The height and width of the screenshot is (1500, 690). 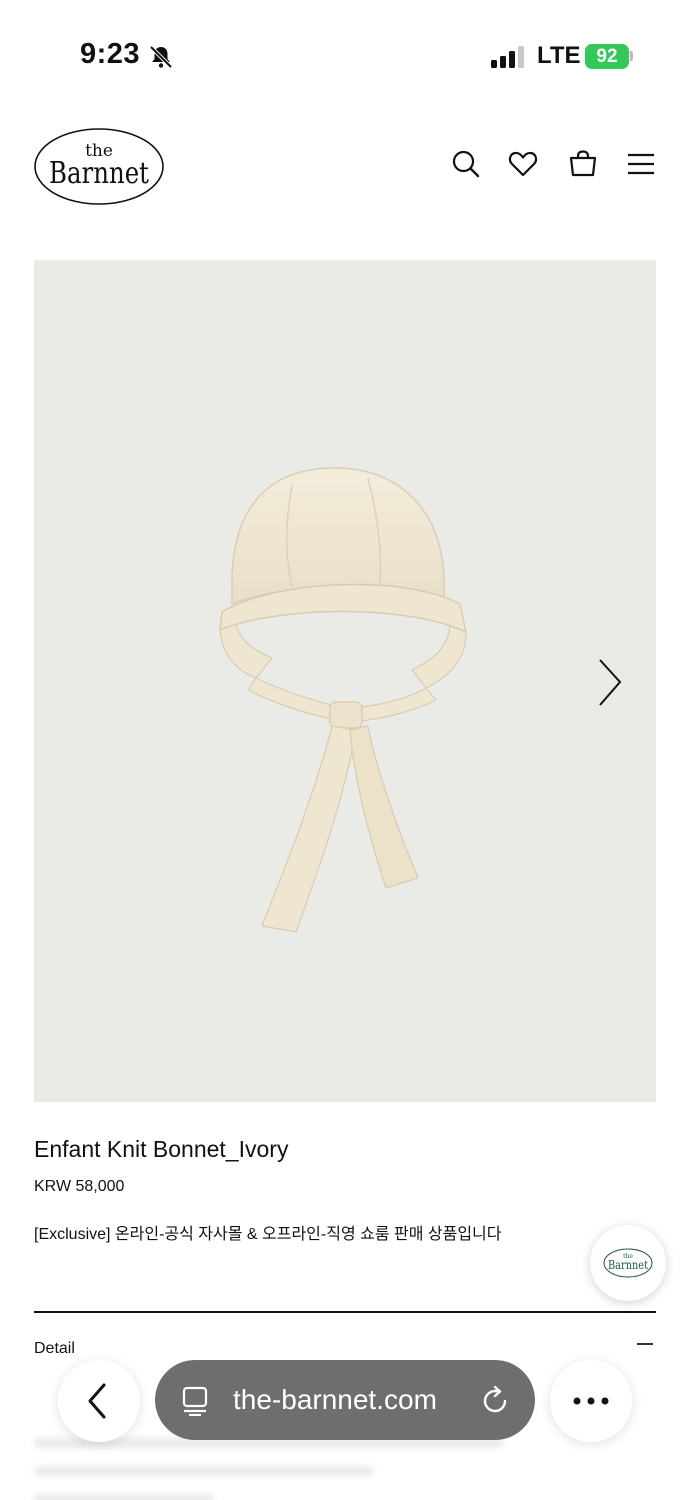 What do you see at coordinates (54, 1349) in the screenshot?
I see `detail-section-label: Detail` at bounding box center [54, 1349].